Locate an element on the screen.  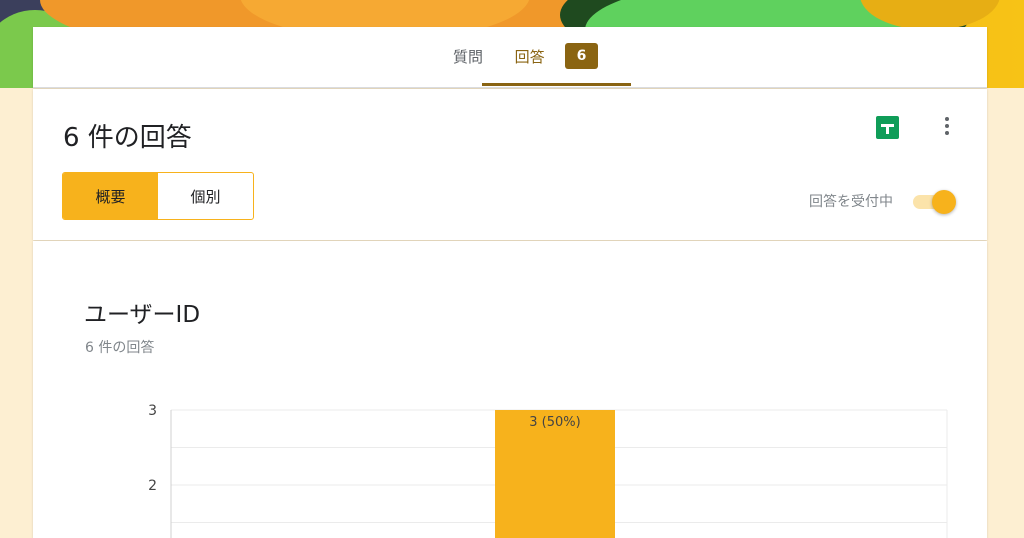
accepting-responses-label: 回答を受付中 is located at coordinates (851, 202).